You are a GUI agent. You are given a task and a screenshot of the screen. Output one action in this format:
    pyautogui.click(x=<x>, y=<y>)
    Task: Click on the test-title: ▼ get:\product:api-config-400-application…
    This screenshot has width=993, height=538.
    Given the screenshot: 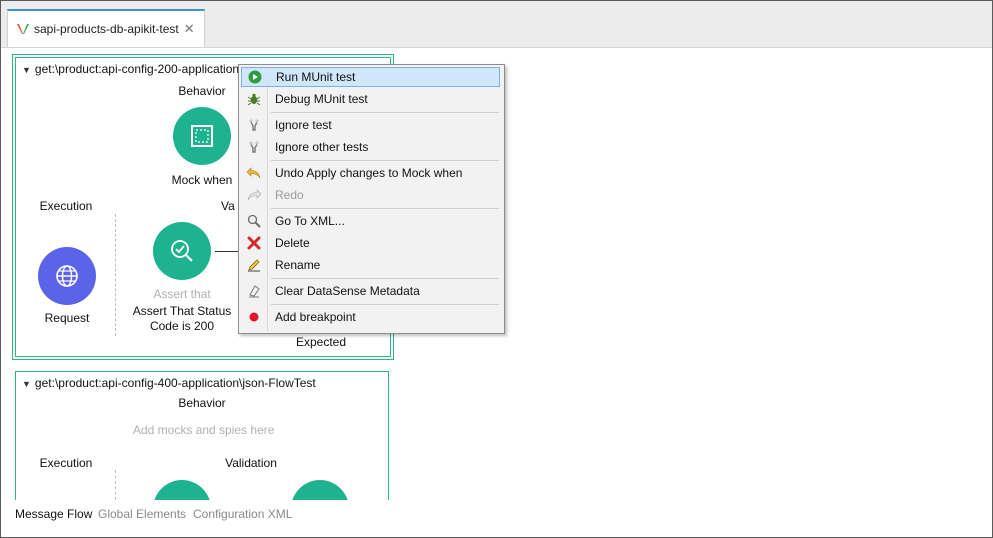 What is the action you would take?
    pyautogui.click(x=169, y=383)
    